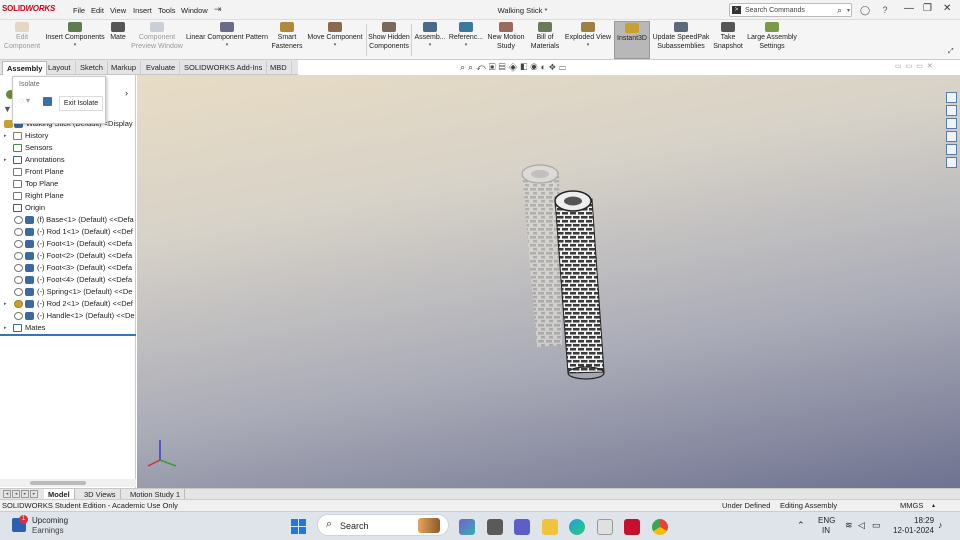 The width and height of the screenshot is (960, 540). What do you see at coordinates (921, 66) in the screenshot?
I see `restore-view-icon: ▭` at bounding box center [921, 66].